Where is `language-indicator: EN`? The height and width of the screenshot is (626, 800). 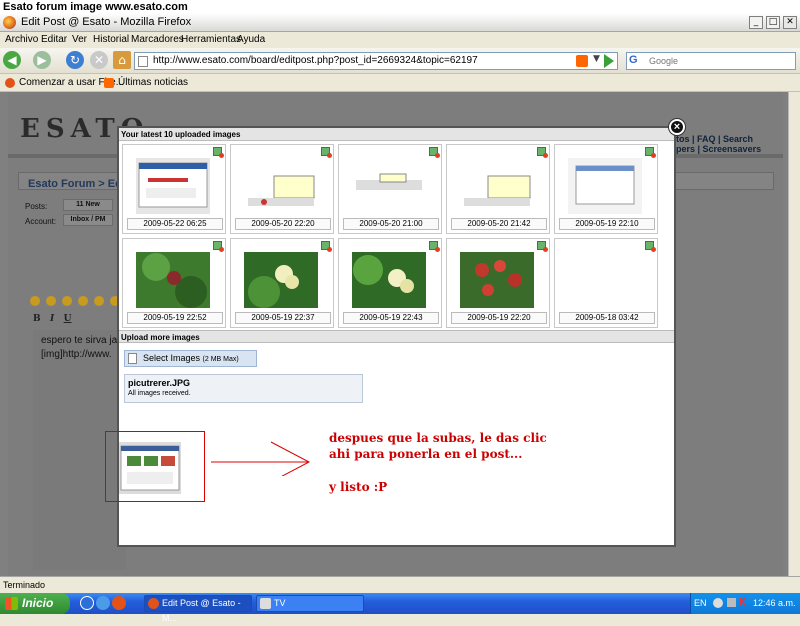
language-indicator: EN is located at coordinates (700, 603).